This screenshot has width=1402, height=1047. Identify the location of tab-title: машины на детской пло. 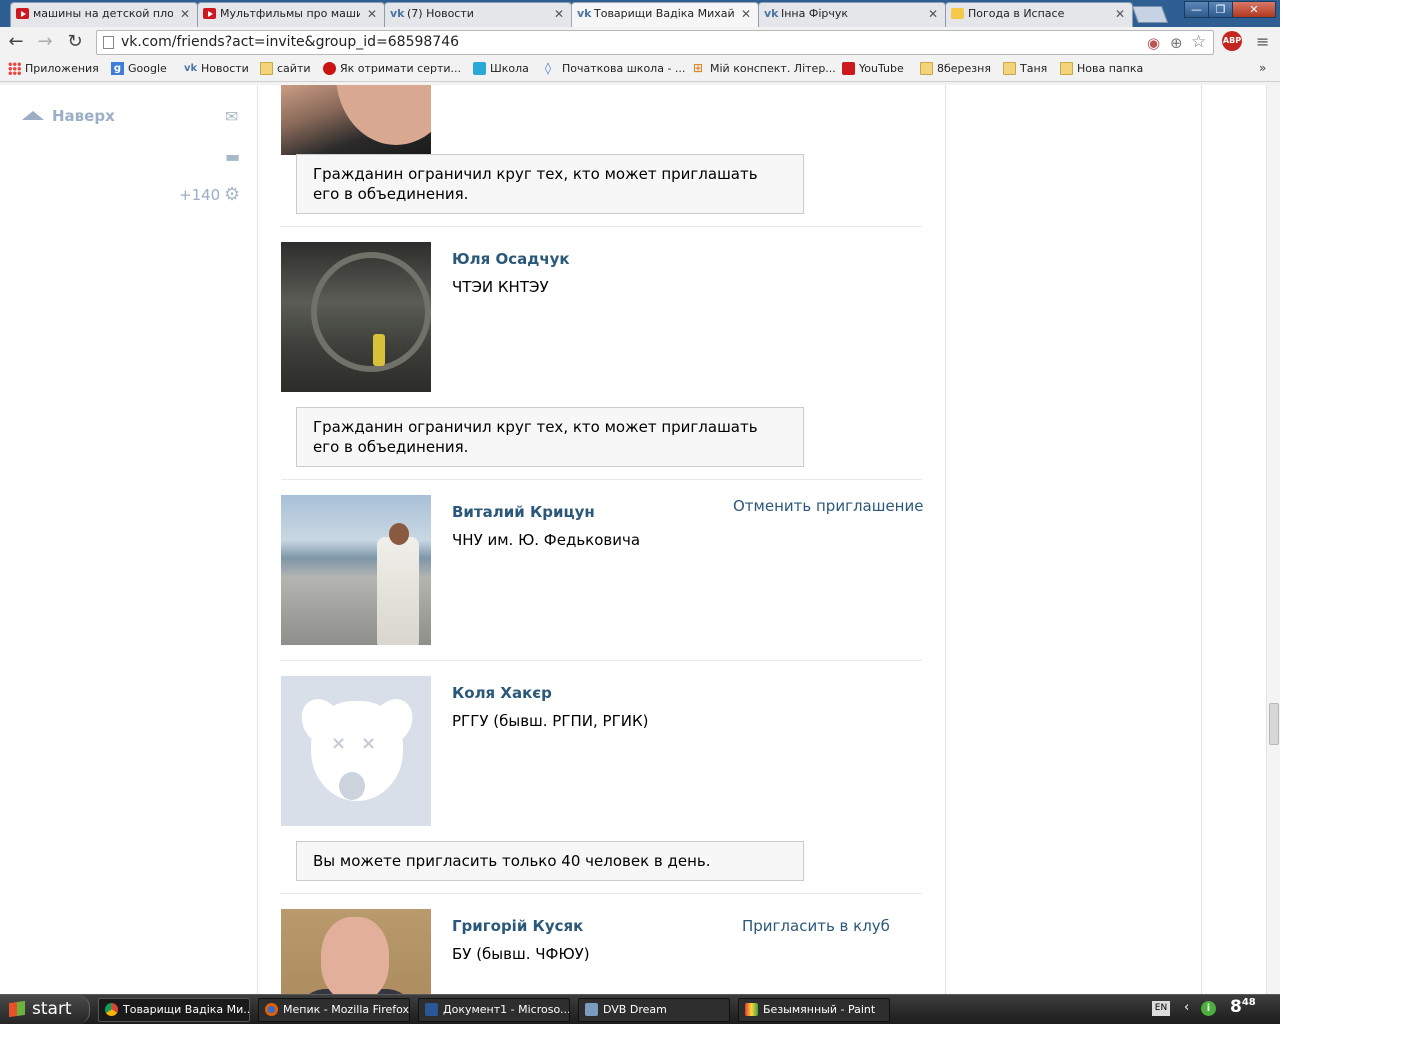
(103, 13).